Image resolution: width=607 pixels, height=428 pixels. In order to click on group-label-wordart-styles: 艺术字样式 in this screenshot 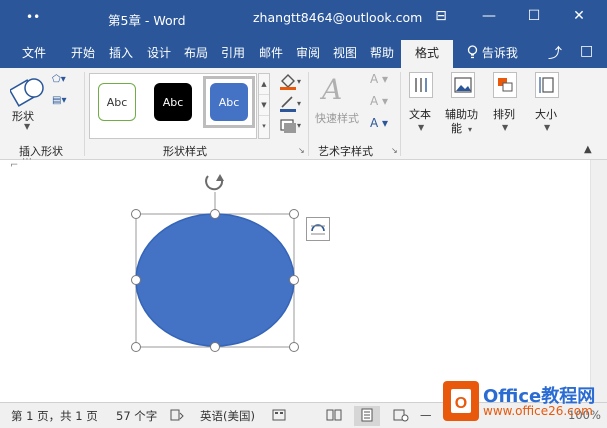, I will do `click(345, 151)`.